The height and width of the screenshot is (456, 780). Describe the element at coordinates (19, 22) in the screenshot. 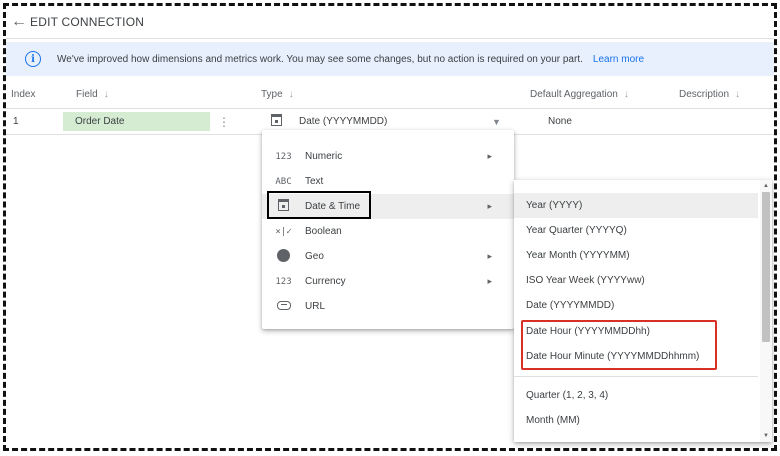

I see `arrow-left-icon: ←` at that location.